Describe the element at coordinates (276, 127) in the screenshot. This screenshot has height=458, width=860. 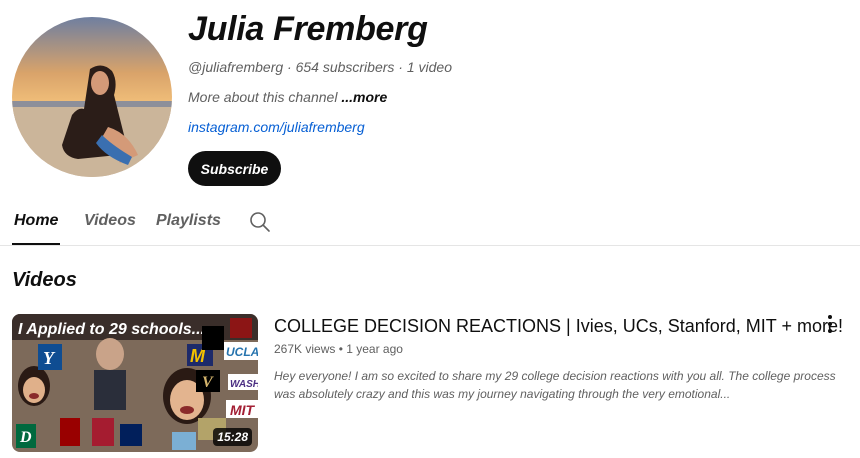
I see `instagram-link: instagram.com/juliafremberg` at that location.